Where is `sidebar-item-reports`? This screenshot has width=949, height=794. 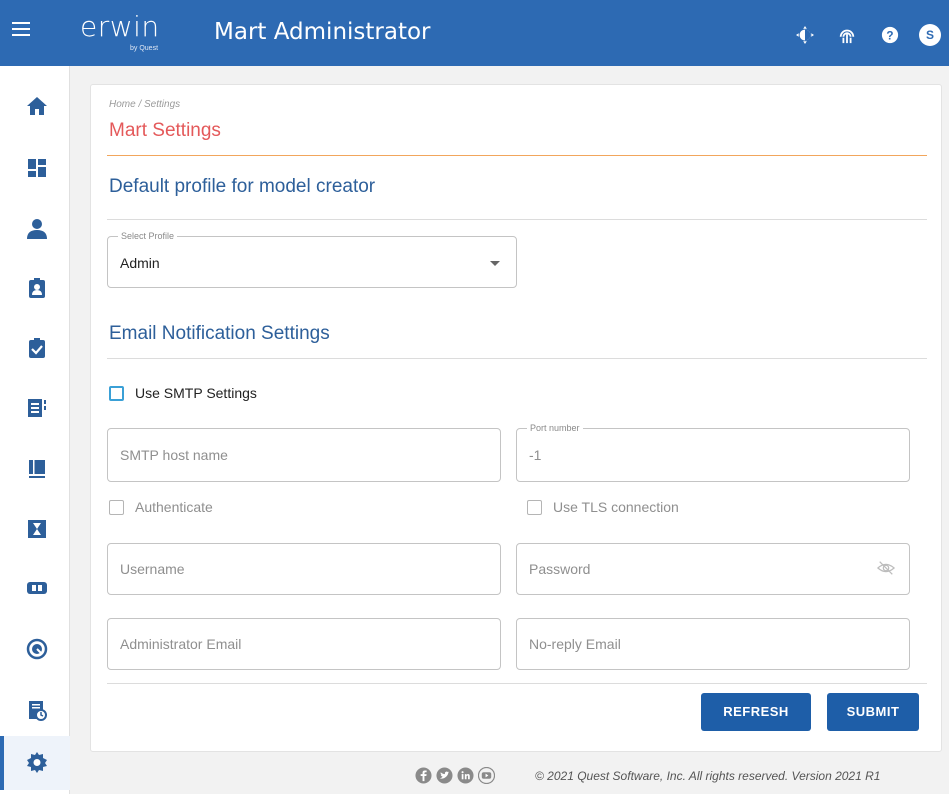
sidebar-item-reports is located at coordinates (35, 711).